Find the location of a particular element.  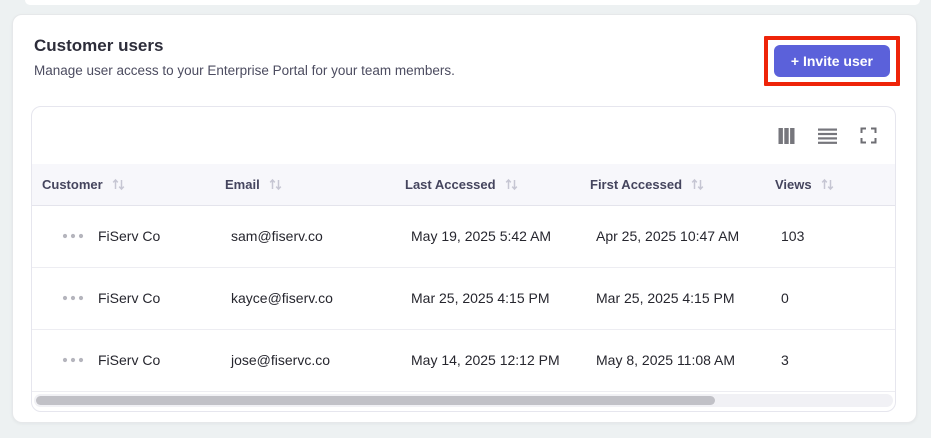

red-annotation-box: + Invite user is located at coordinates (831, 61).